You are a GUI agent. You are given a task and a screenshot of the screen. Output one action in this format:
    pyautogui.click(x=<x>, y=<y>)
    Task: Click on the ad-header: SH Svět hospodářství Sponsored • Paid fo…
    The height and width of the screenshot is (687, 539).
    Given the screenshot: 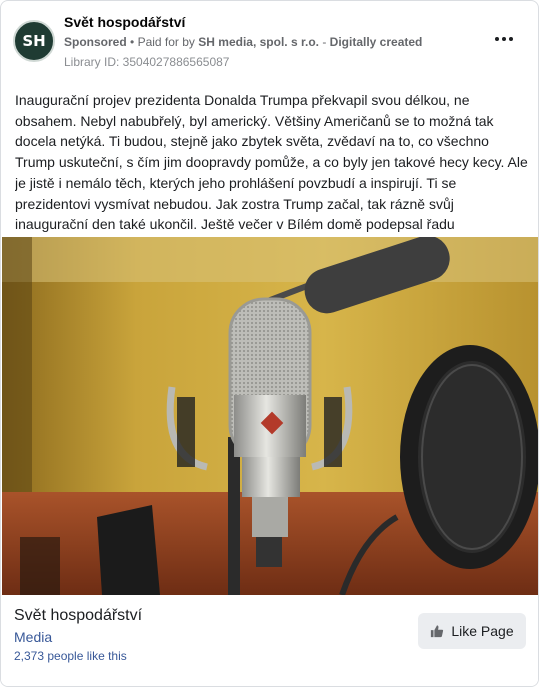 What is the action you would take?
    pyautogui.click(x=269, y=43)
    